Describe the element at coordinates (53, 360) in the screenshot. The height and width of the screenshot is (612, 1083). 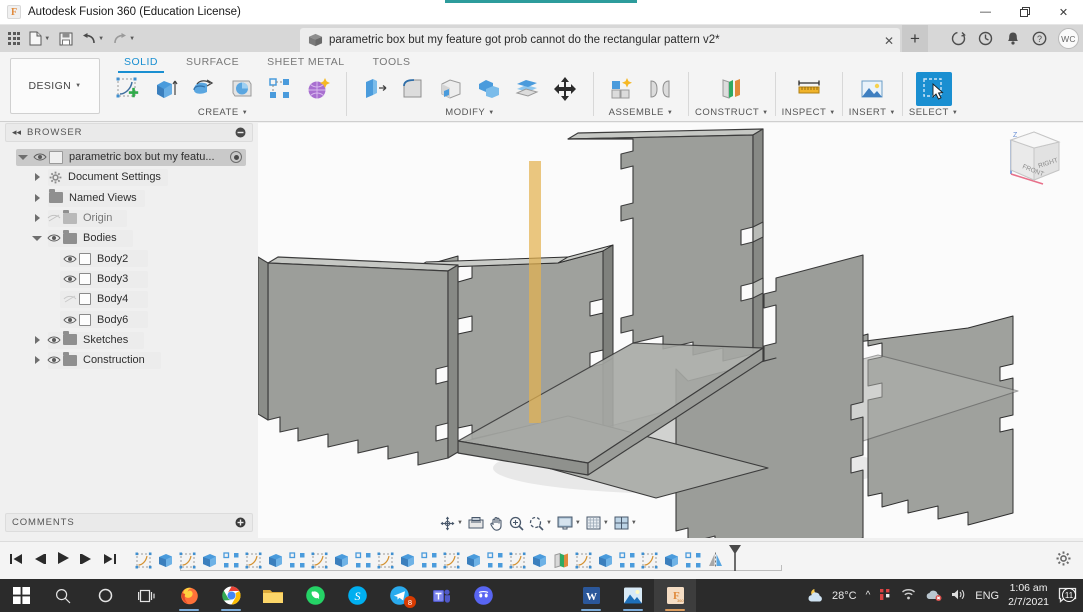
I see `visibility-toggle-construction` at that location.